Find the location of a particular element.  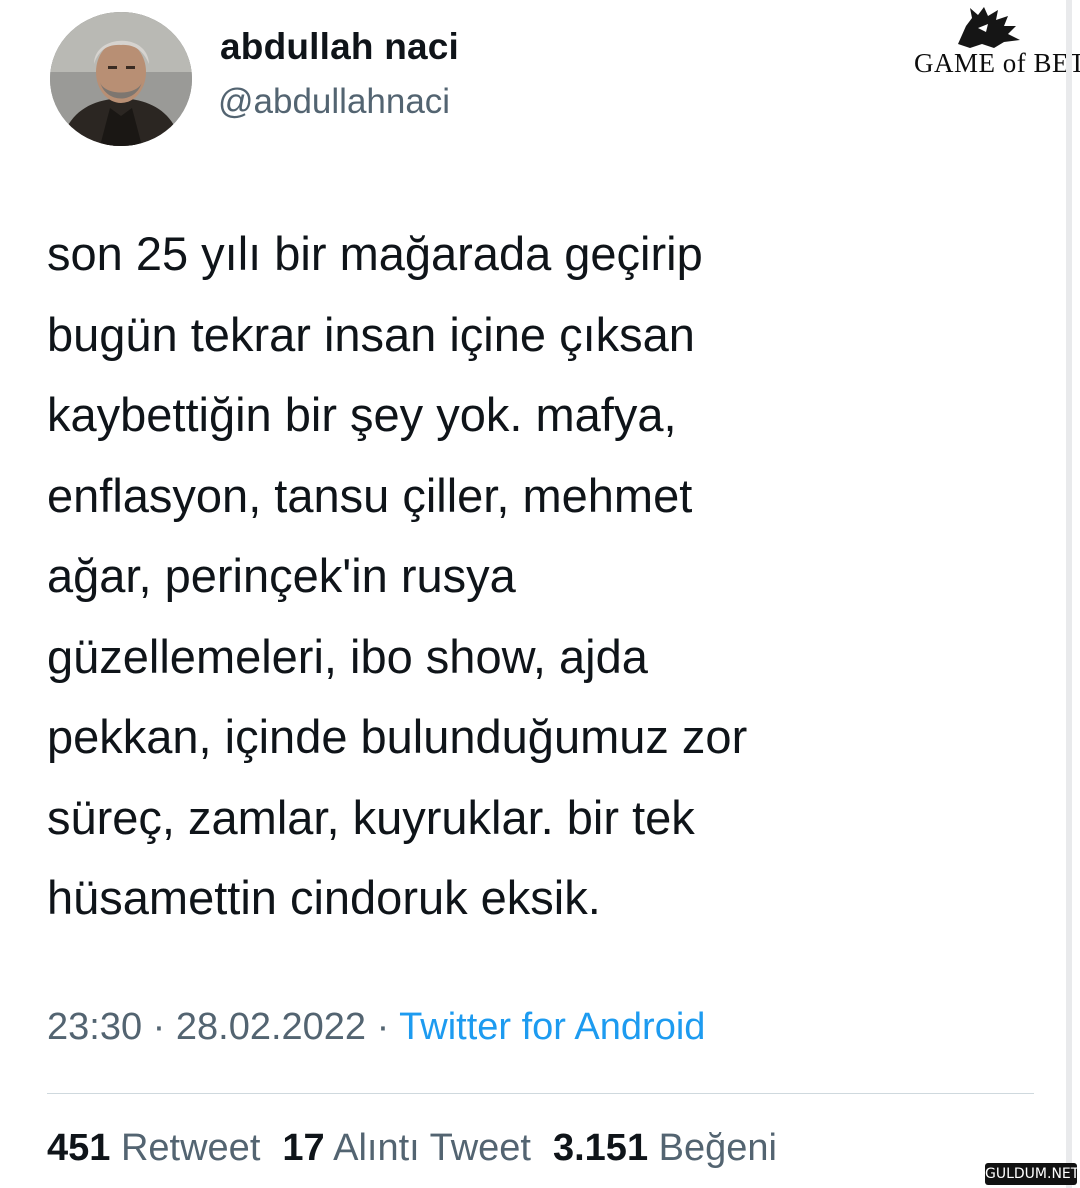

user-handle: @abdullahnaci is located at coordinates (334, 102).